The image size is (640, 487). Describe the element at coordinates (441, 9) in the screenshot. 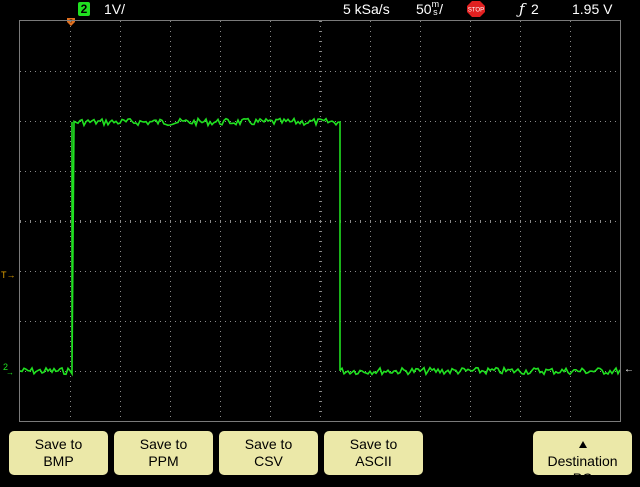

I see `time-per-div-suffix: /` at that location.